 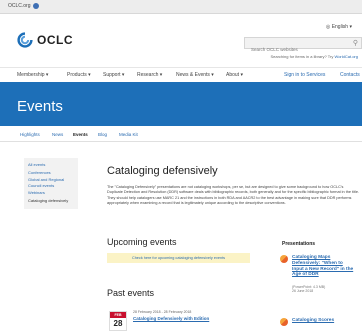 I want to click on page-title: Cataloging defensively, so click(x=162, y=171).